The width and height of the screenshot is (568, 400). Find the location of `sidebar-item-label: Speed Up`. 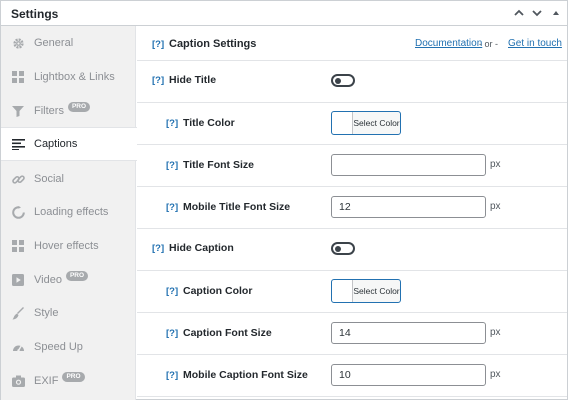

sidebar-item-label: Speed Up is located at coordinates (58, 347).